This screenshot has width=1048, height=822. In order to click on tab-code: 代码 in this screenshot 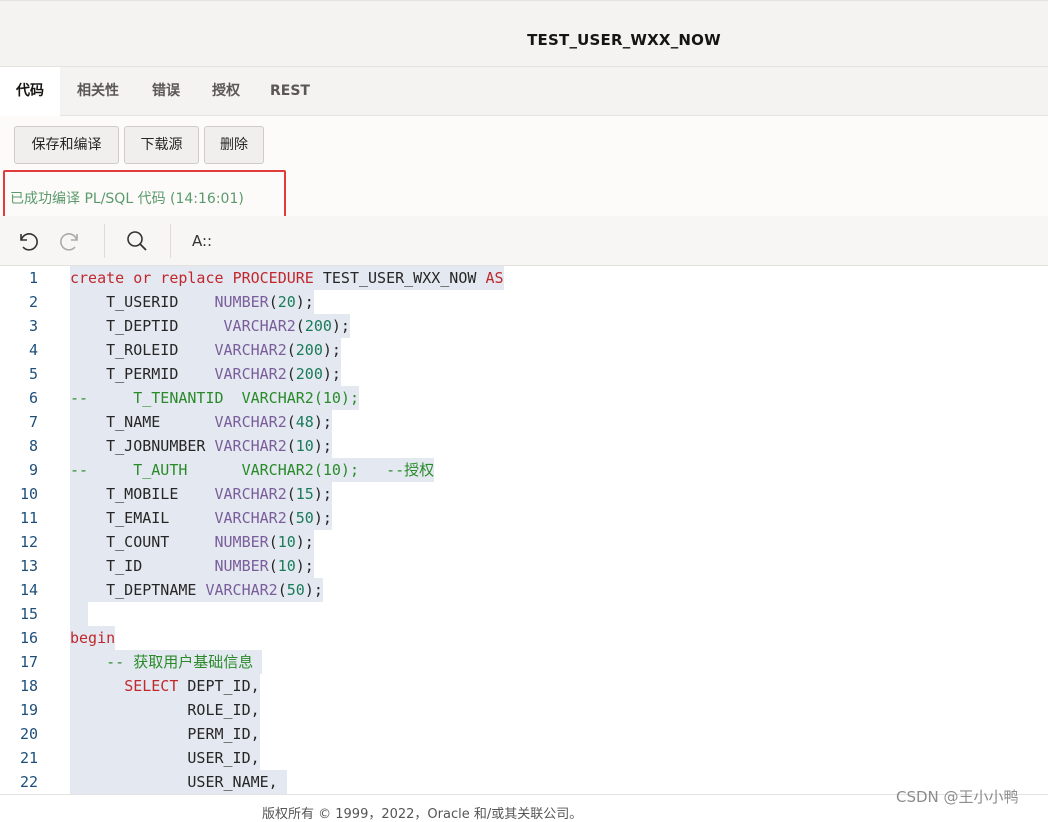, I will do `click(30, 91)`.